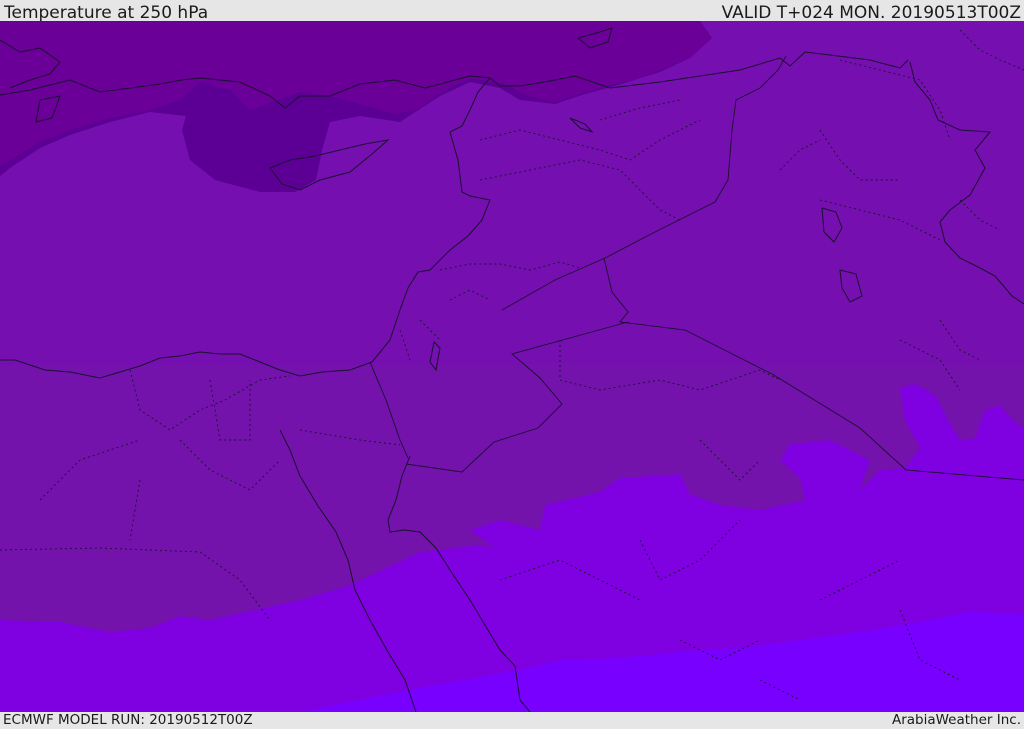  What do you see at coordinates (128, 720) in the screenshot?
I see `model-run: ECMWF MODEL RUN: 20190512T00Z` at bounding box center [128, 720].